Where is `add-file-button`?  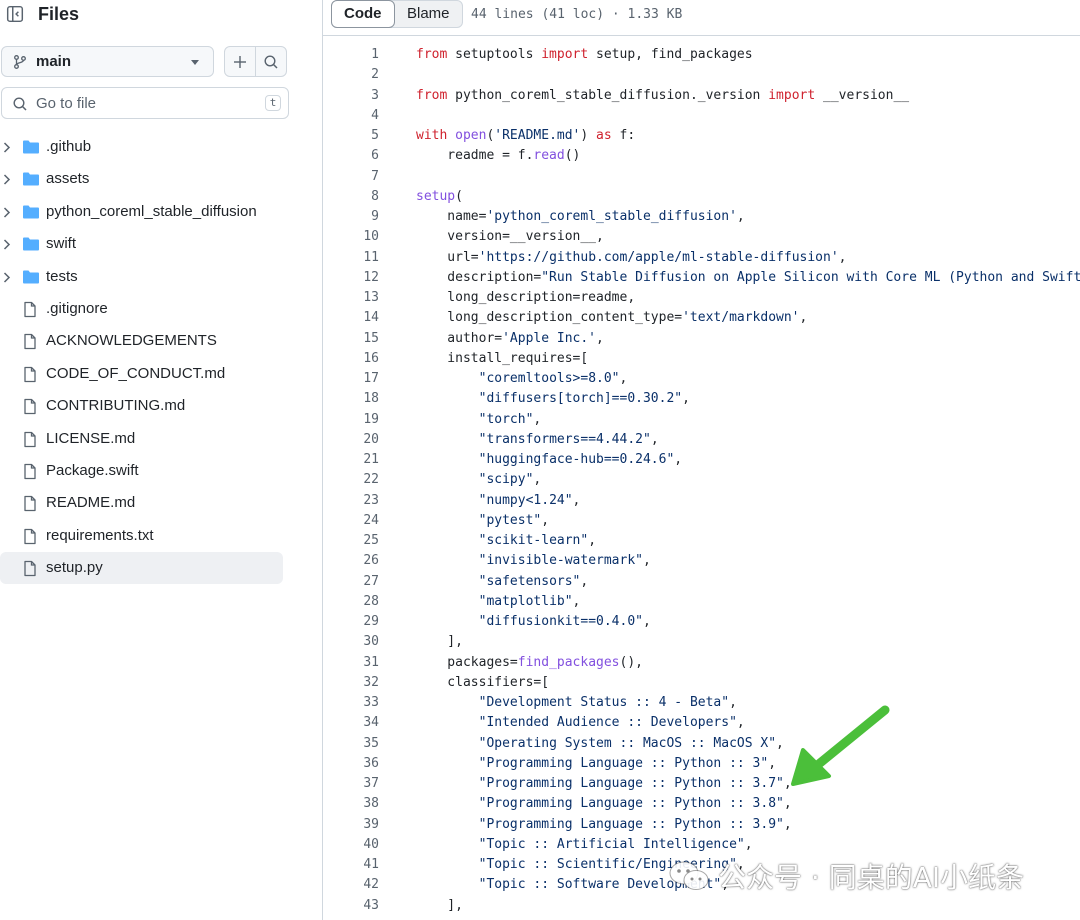
add-file-button is located at coordinates (240, 61).